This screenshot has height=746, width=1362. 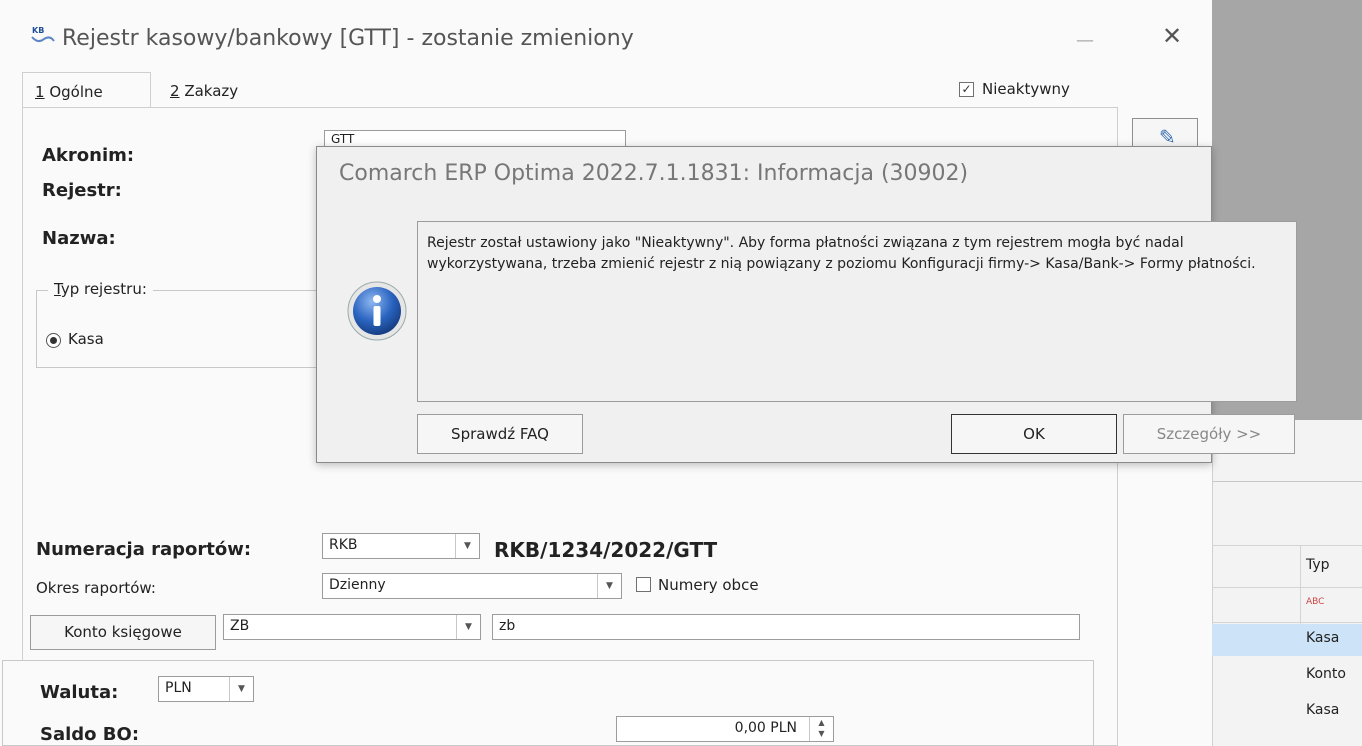 What do you see at coordinates (96, 588) in the screenshot?
I see `period-label: Okres raportów:` at bounding box center [96, 588].